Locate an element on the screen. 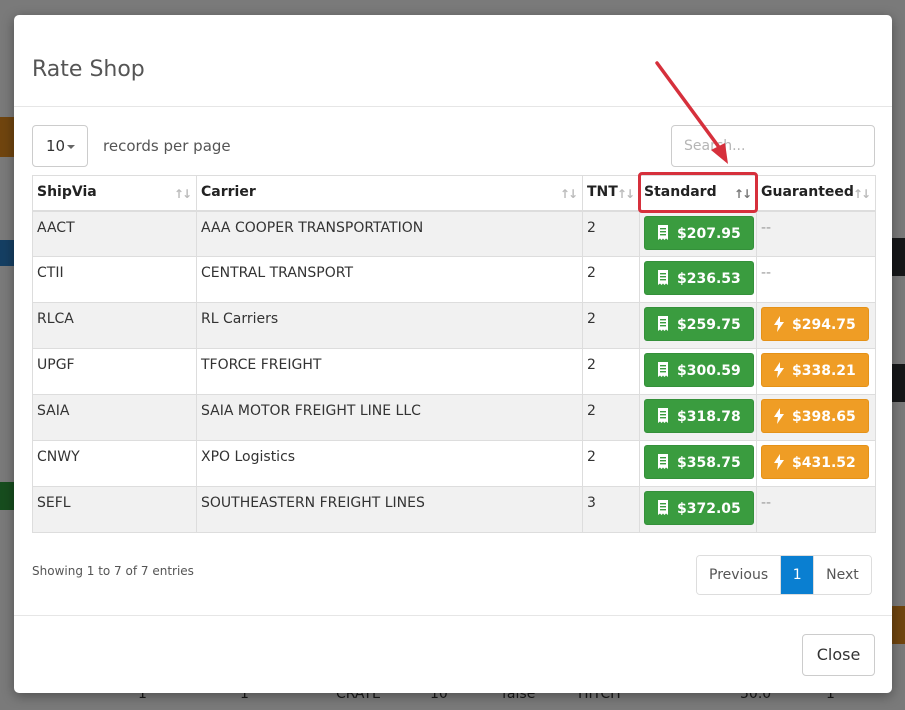 The height and width of the screenshot is (710, 905). guaranteed-rate-button: $431.52 is located at coordinates (815, 462).